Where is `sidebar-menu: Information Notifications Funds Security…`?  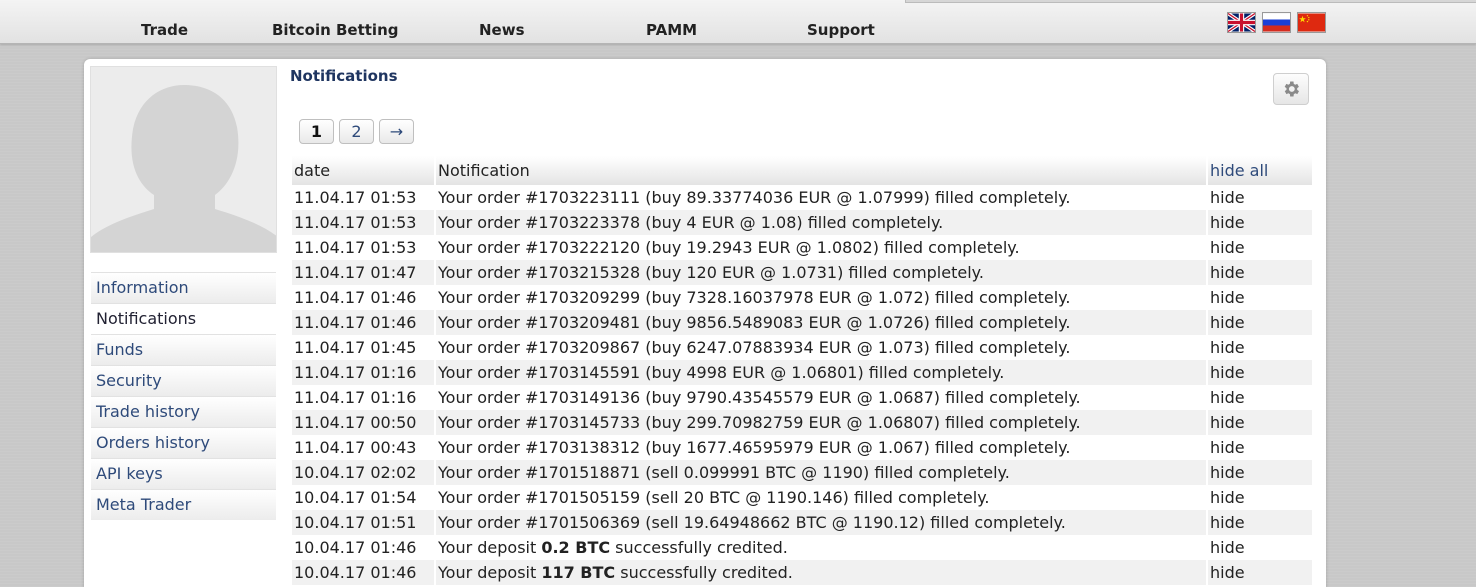 sidebar-menu: Information Notifications Funds Security… is located at coordinates (183, 396).